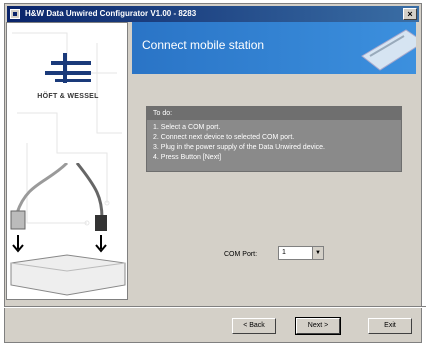 Image resolution: width=430 pixels, height=350 pixels. What do you see at coordinates (187, 127) in the screenshot?
I see `list-item: 1. Select a COM port.` at bounding box center [187, 127].